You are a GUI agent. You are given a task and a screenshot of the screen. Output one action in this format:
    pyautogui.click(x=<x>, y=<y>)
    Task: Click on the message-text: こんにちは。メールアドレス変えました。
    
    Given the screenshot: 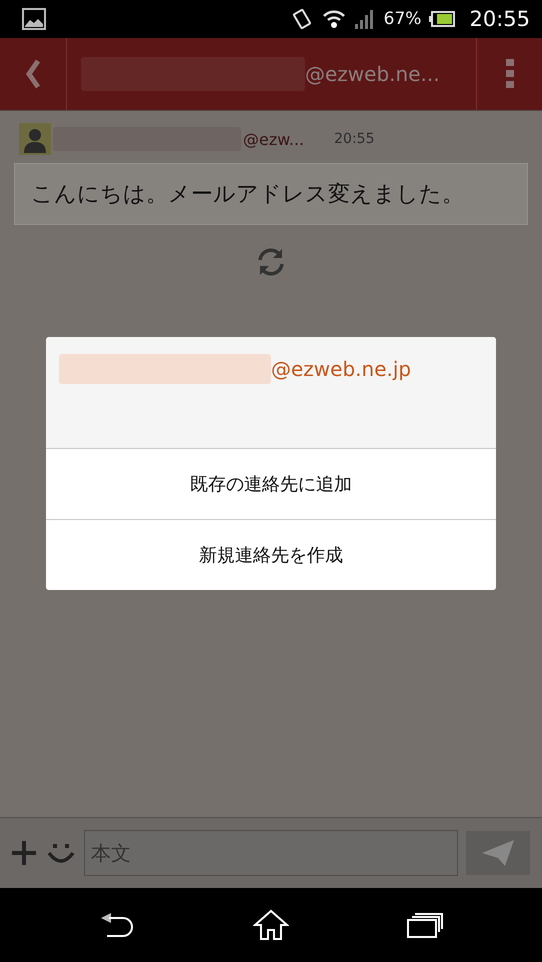 What is the action you would take?
    pyautogui.click(x=247, y=195)
    